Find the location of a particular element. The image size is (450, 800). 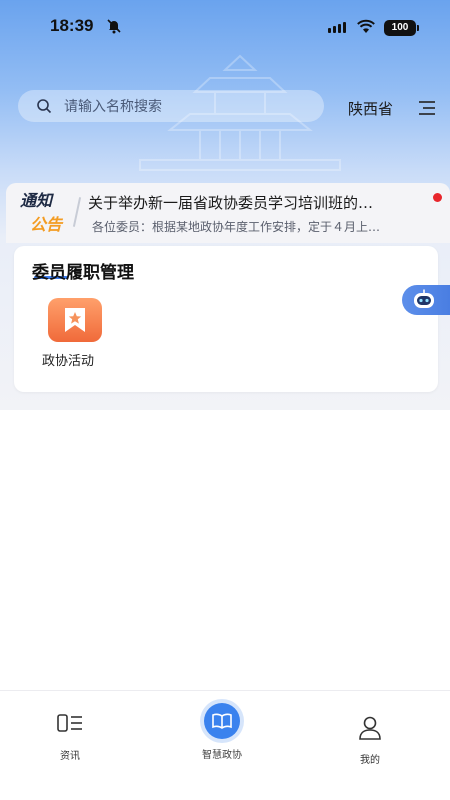

bookmark-star-icon is located at coordinates (75, 320).